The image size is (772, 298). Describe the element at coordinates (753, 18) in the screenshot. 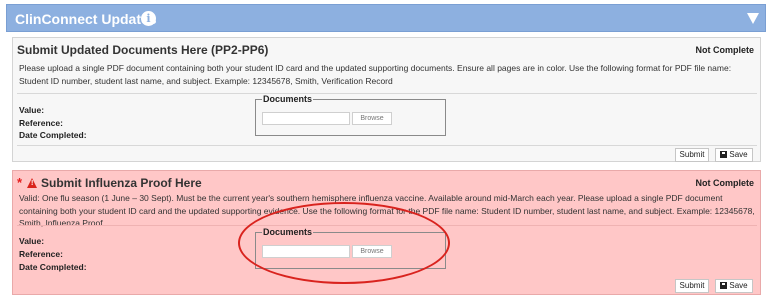

I see `collapse-chevron-icon` at that location.